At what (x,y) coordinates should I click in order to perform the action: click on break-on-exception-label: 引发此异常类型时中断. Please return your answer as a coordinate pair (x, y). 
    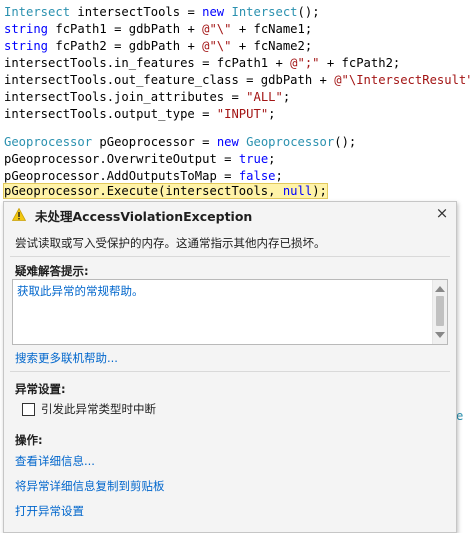
    Looking at the image, I should click on (98, 409).